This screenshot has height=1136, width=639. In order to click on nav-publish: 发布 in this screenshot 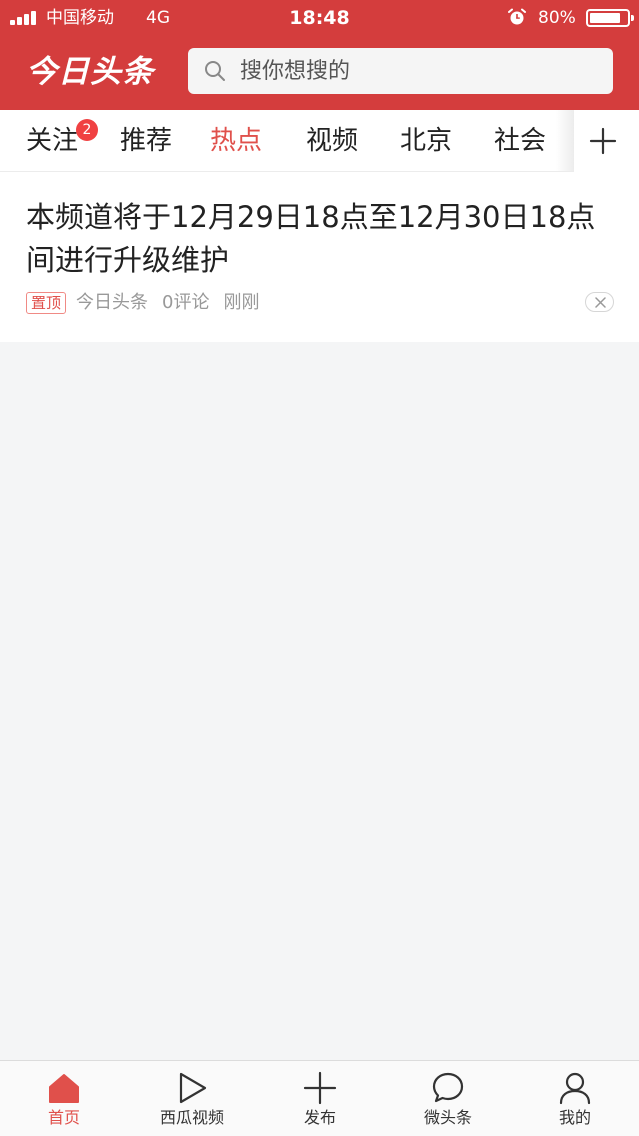, I will do `click(320, 1098)`.